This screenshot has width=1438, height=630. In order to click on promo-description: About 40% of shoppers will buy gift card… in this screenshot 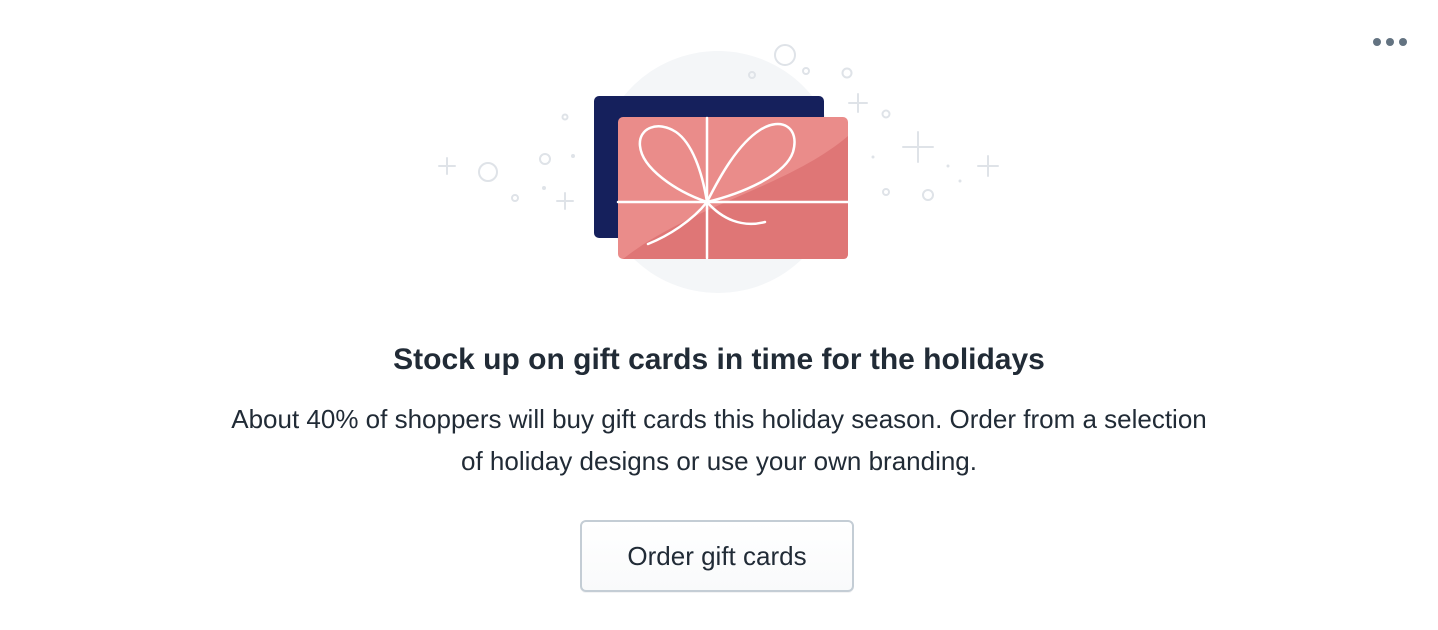, I will do `click(719, 440)`.